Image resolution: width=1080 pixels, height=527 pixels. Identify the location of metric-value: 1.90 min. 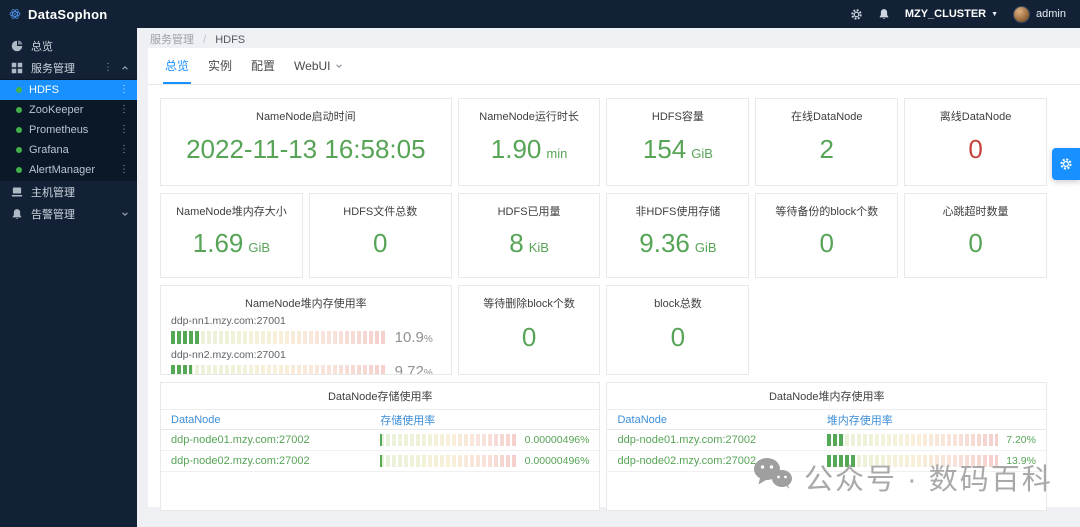
(529, 154).